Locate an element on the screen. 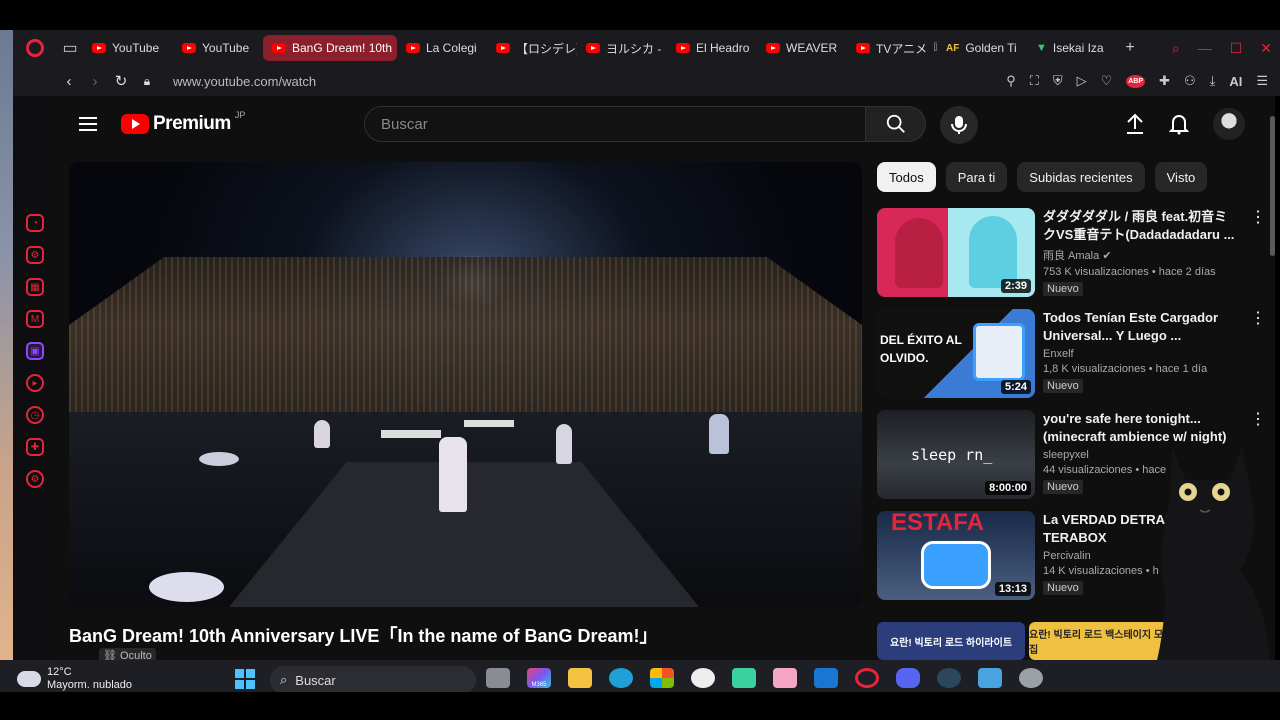  back-arrow-icon: ‹ is located at coordinates (69, 81).